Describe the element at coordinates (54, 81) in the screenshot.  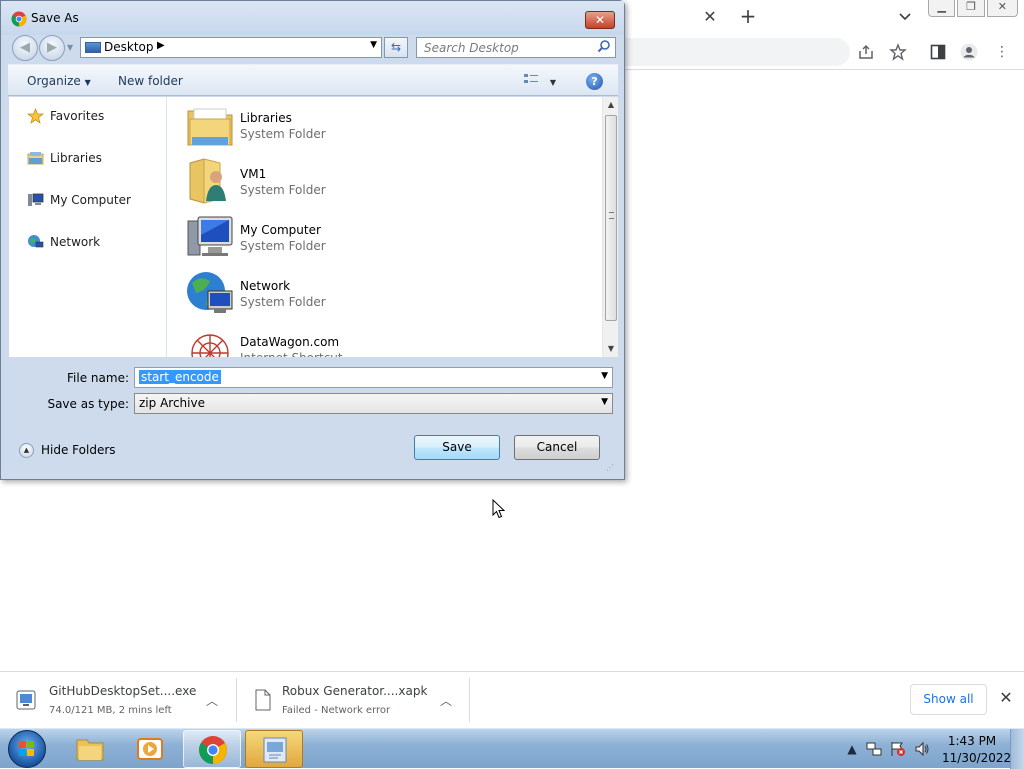
I see `organize-label: Organize` at that location.